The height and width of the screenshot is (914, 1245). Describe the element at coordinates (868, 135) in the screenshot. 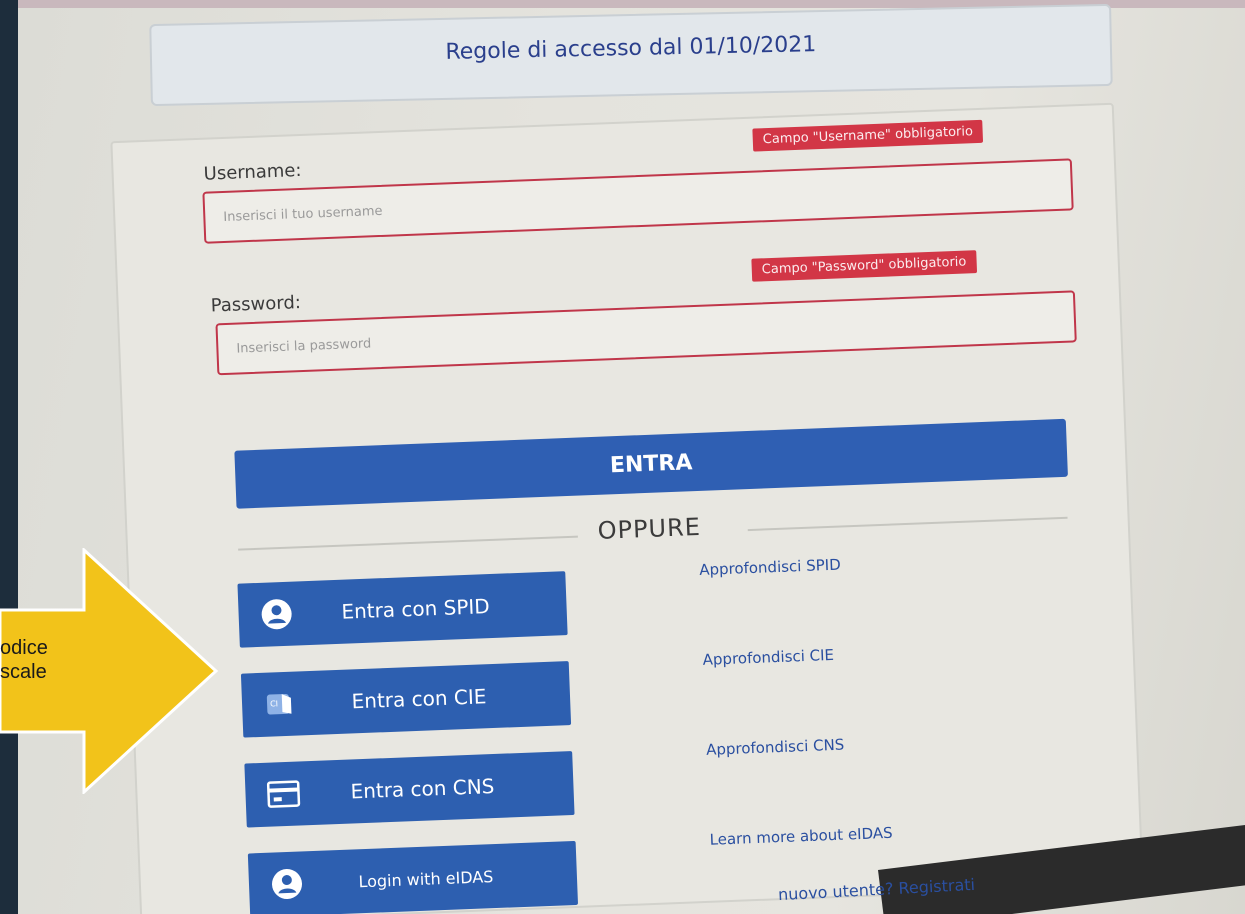

I see `username-error-badge: Campo "Username" obbligatorio` at that location.